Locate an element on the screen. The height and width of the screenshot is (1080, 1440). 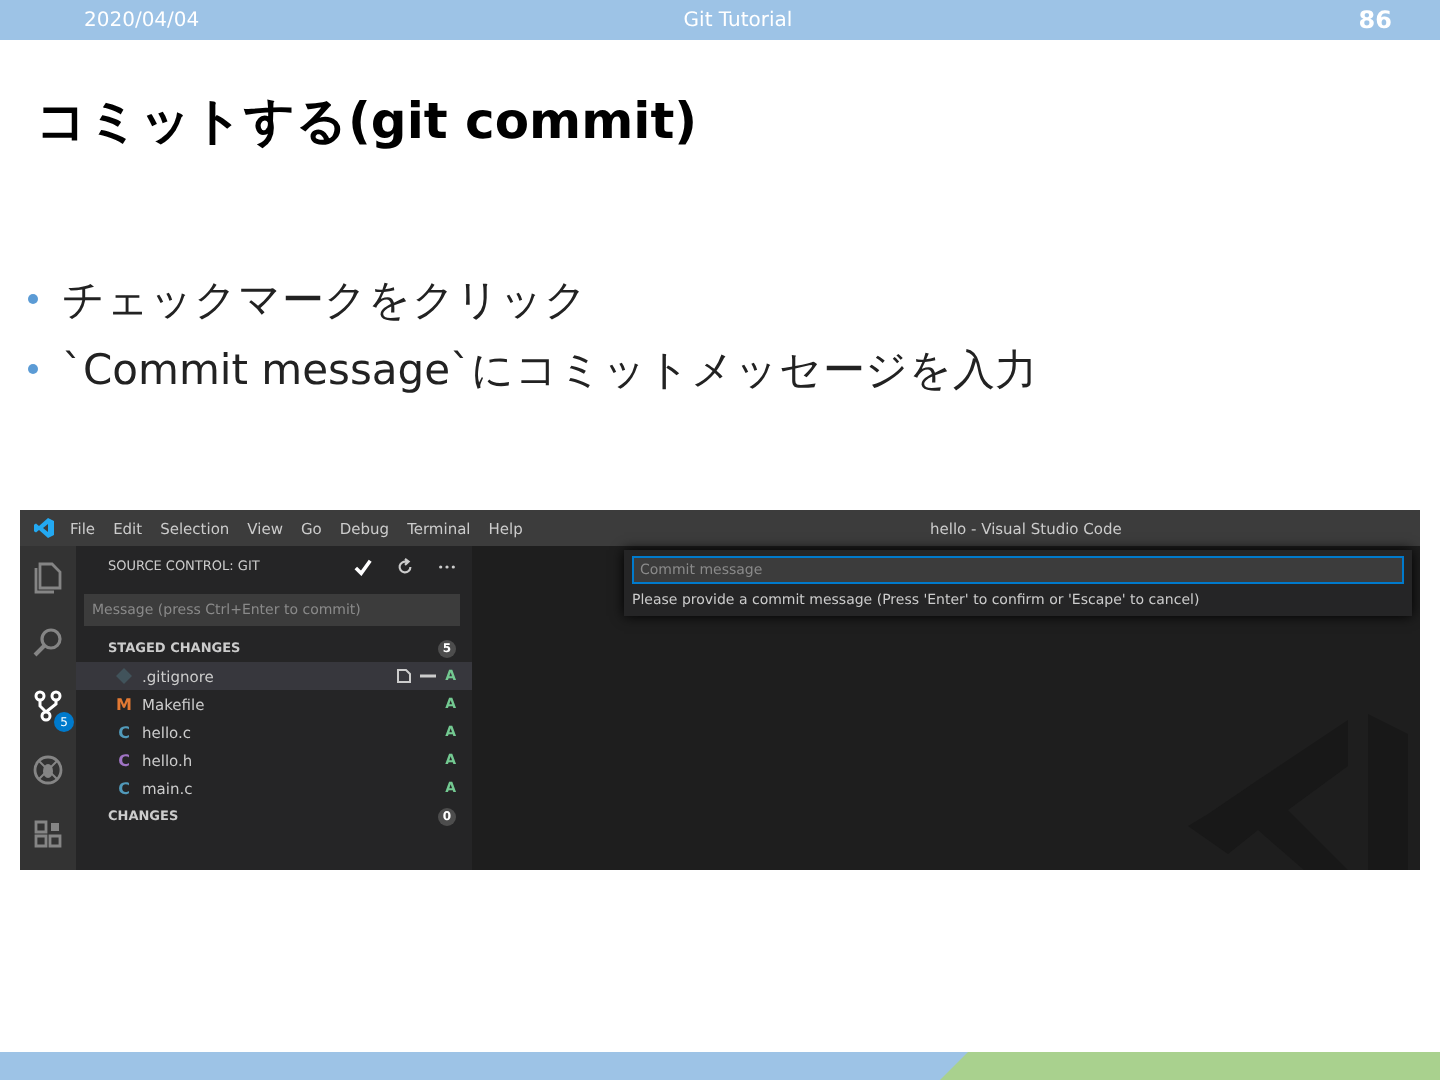
bullet-text: `Commit message`にコミットメッセージを入力 is located at coordinates (550, 370).